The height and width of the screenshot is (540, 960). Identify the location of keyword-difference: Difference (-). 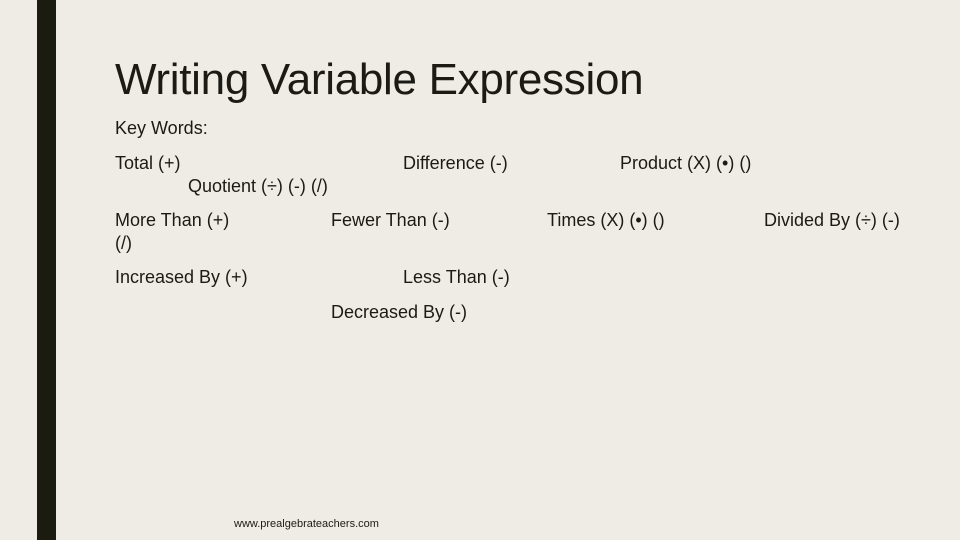
(455, 163).